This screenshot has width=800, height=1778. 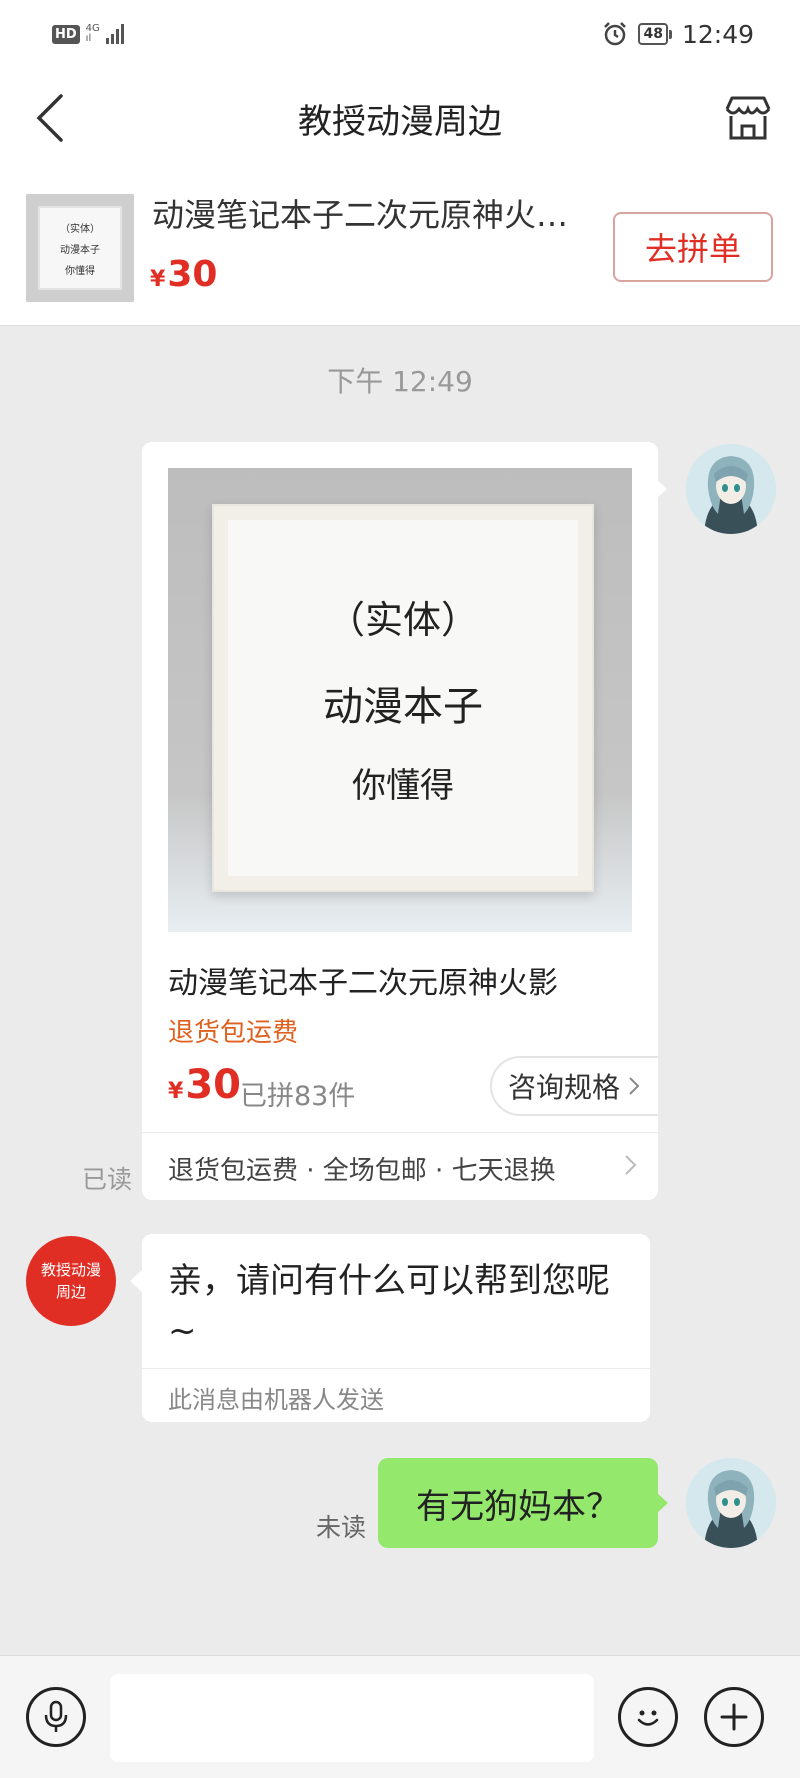 I want to click on input-bar, so click(x=400, y=1716).